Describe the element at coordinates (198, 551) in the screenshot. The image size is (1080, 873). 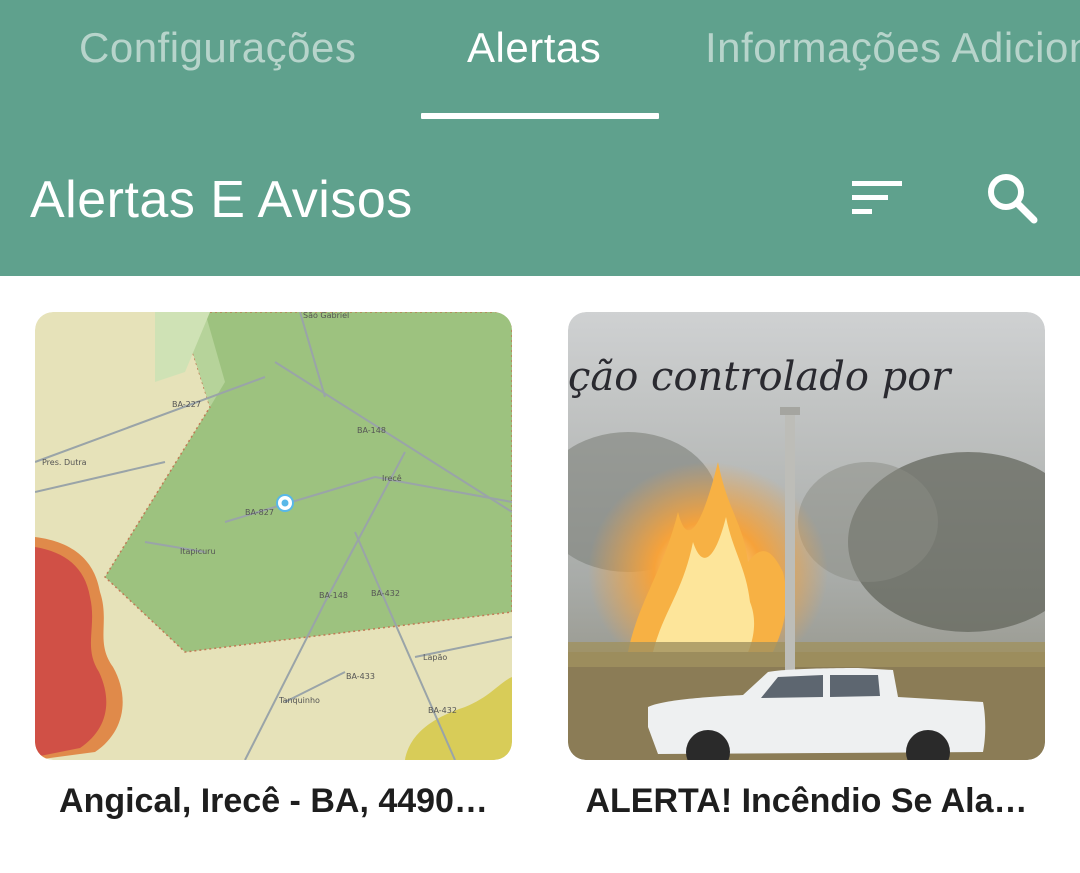
I see `map-label: Itapicuru` at that location.